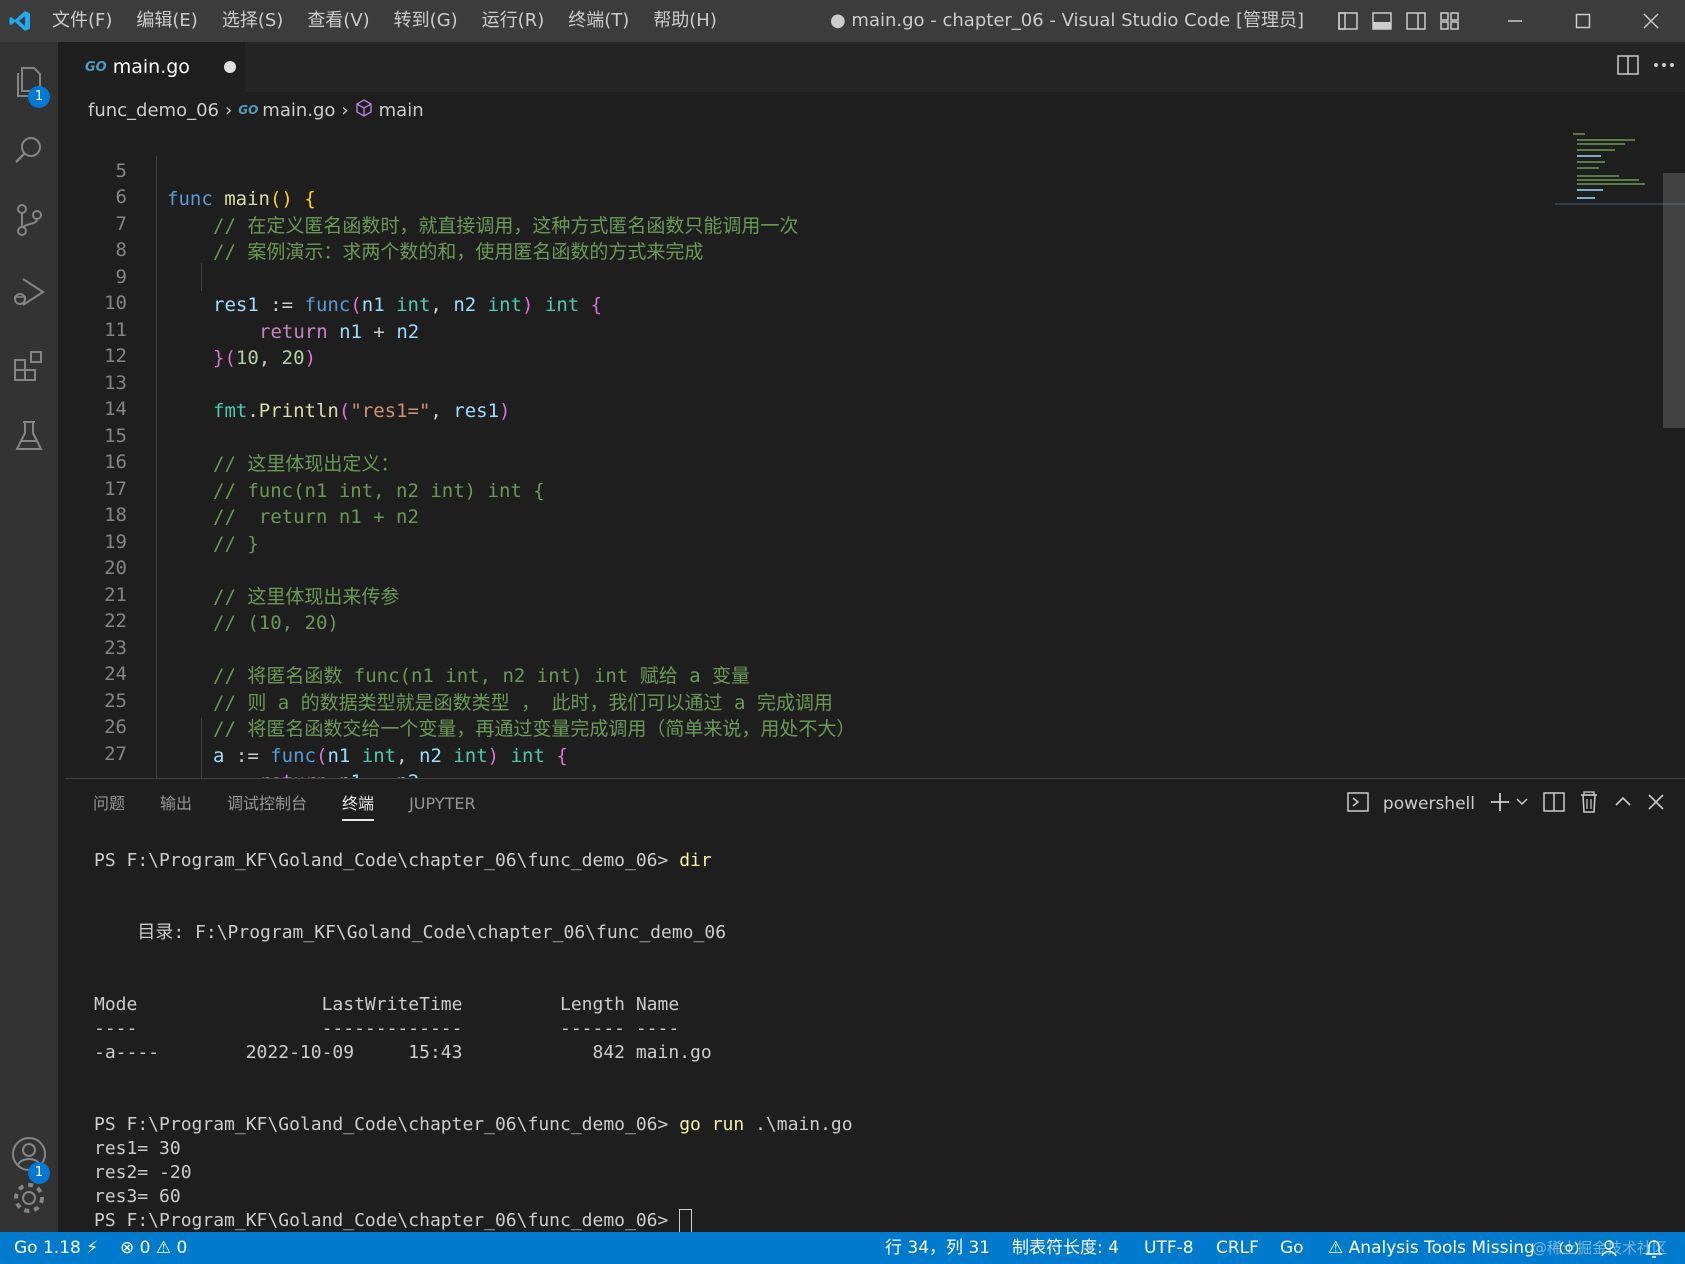  I want to click on menu-help: 帮助(H), so click(685, 21).